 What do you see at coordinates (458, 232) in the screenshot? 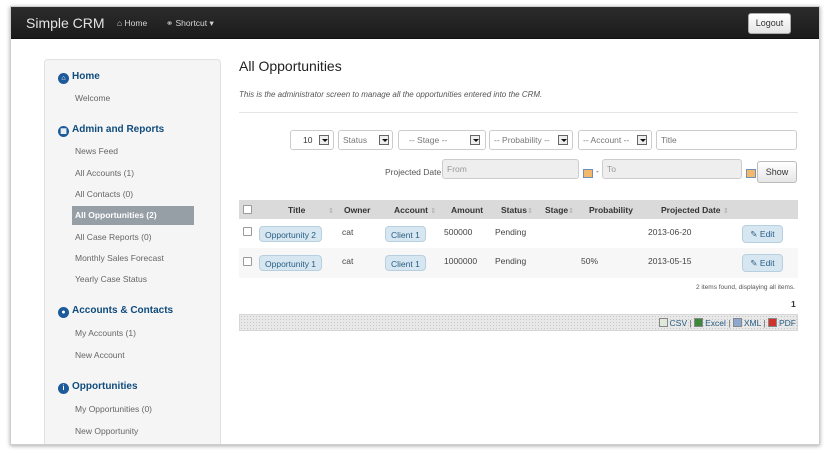
I see `amount-cell: 500000` at bounding box center [458, 232].